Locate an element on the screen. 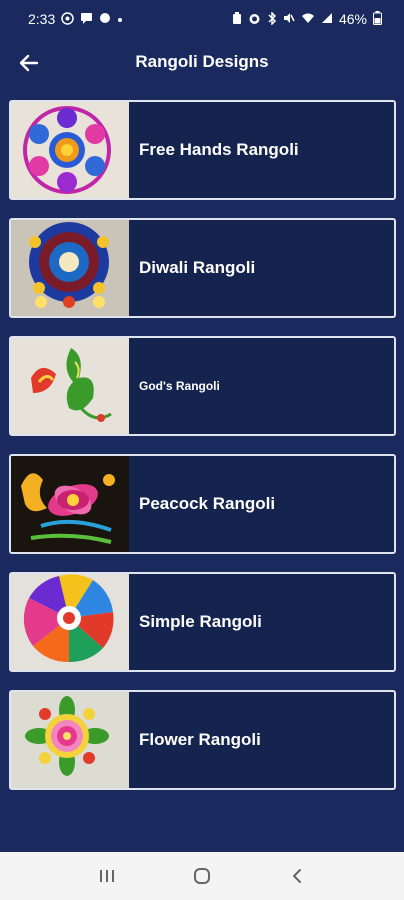 Image resolution: width=404 pixels, height=900 pixels. diwali-rangoli-thumbnail is located at coordinates (70, 268).